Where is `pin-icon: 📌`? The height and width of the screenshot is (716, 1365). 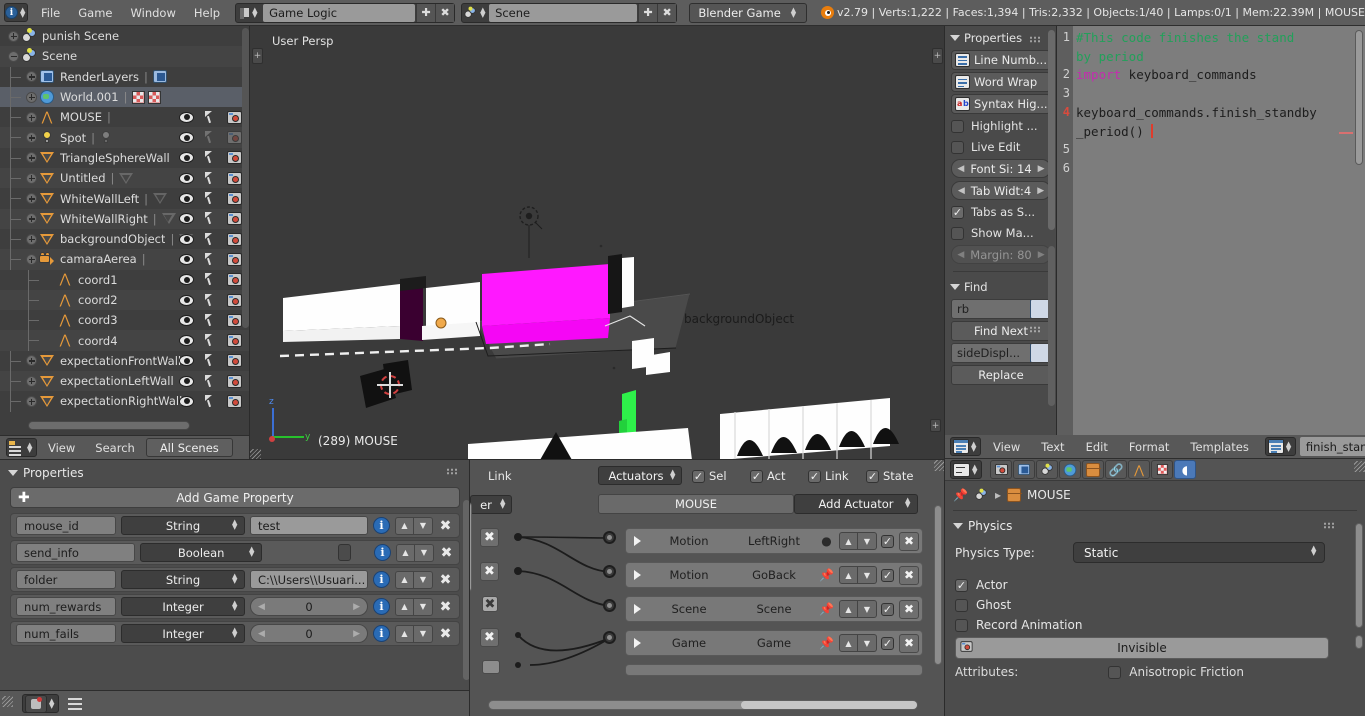 pin-icon: 📌 is located at coordinates (960, 495).